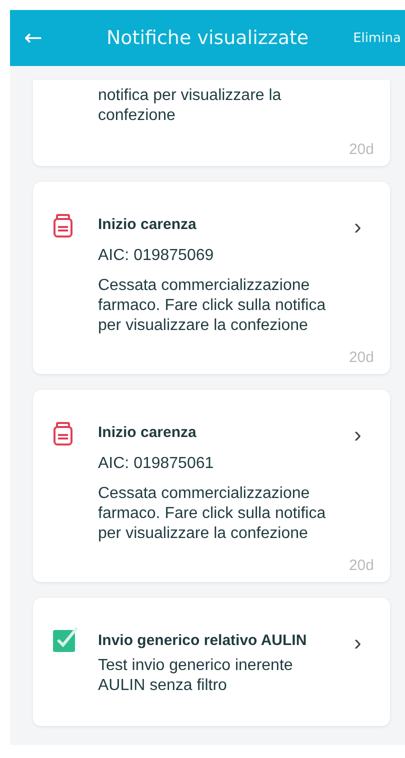  Describe the element at coordinates (156, 464) in the screenshot. I see `product-code: AIC: 019875061` at that location.